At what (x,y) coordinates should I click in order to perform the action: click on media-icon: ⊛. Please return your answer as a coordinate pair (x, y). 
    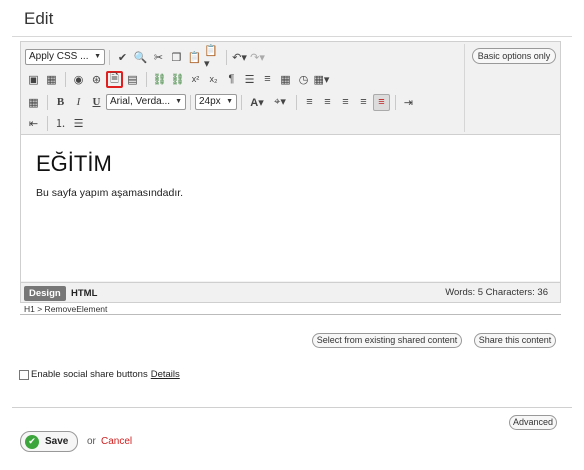
    Looking at the image, I should click on (96, 79).